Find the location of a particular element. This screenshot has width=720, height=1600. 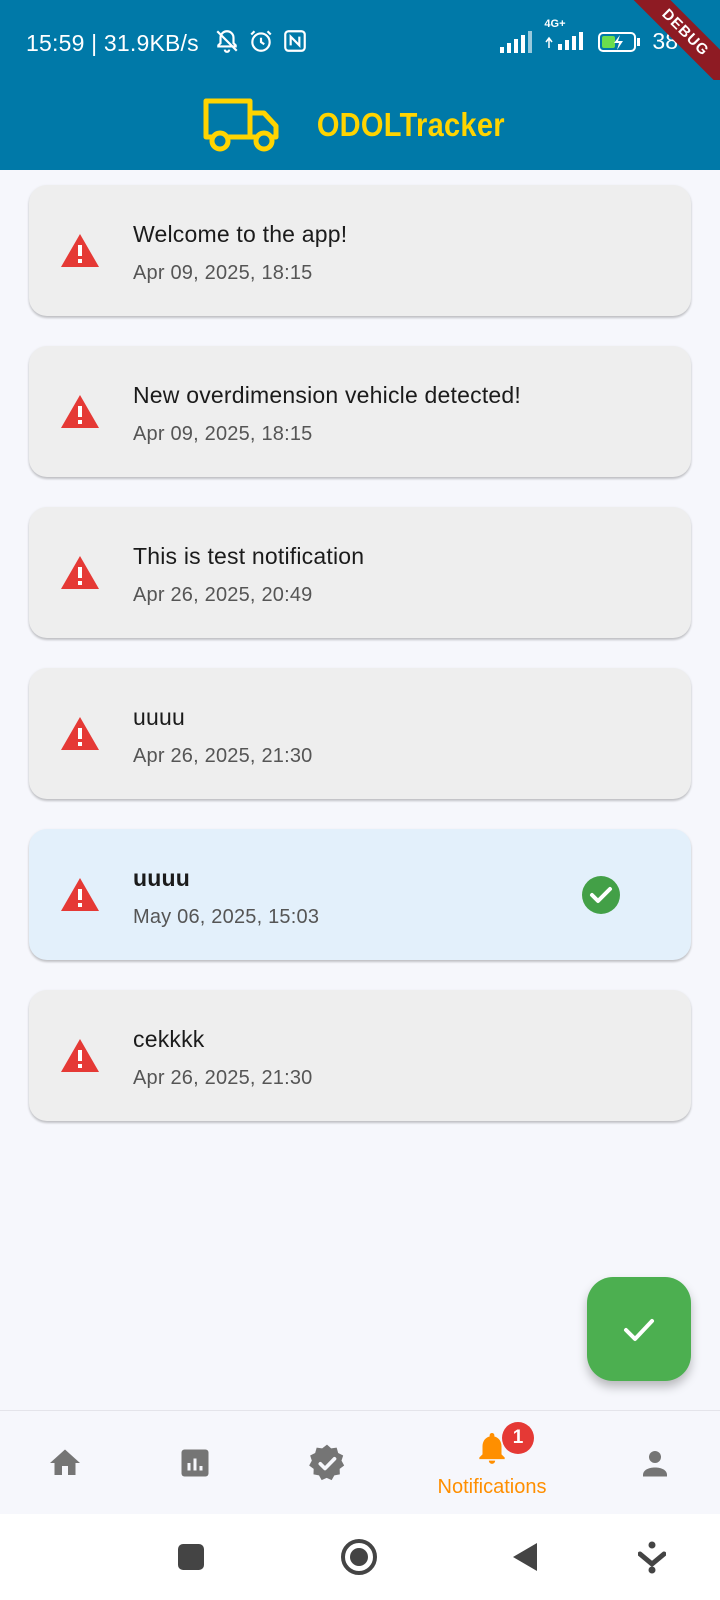

bottom-navigation: 1 Notifications is located at coordinates (360, 1462).